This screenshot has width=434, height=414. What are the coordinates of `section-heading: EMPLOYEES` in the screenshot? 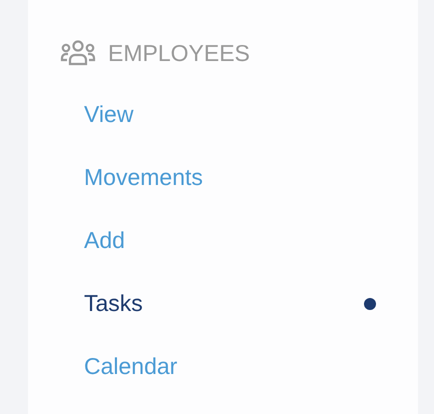 It's located at (179, 53).